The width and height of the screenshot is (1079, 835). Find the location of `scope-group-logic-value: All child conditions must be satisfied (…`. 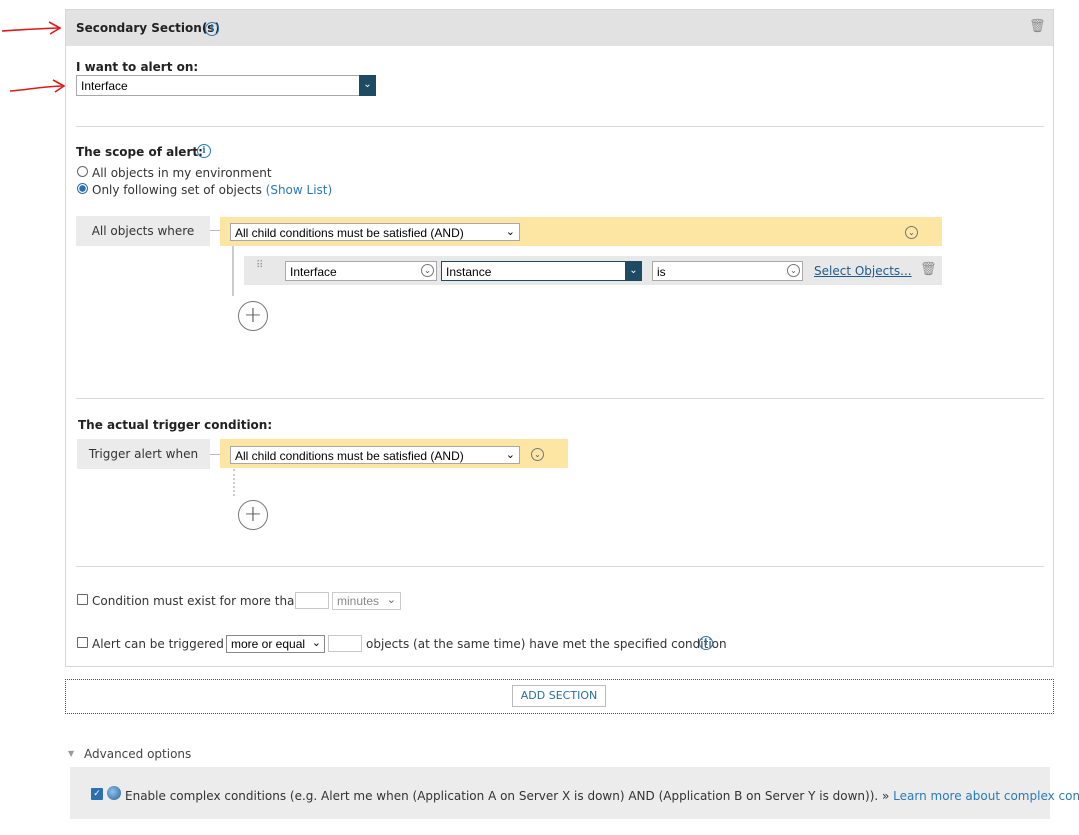

scope-group-logic-value: All child conditions must be satisfied (… is located at coordinates (349, 233).